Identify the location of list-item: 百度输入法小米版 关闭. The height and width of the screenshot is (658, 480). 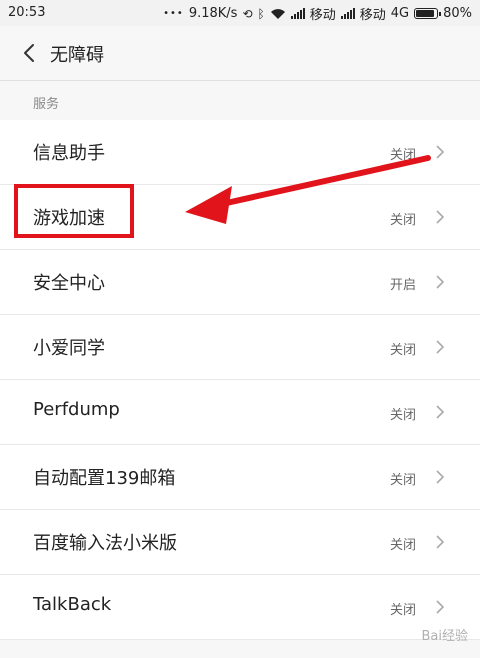
(240, 542).